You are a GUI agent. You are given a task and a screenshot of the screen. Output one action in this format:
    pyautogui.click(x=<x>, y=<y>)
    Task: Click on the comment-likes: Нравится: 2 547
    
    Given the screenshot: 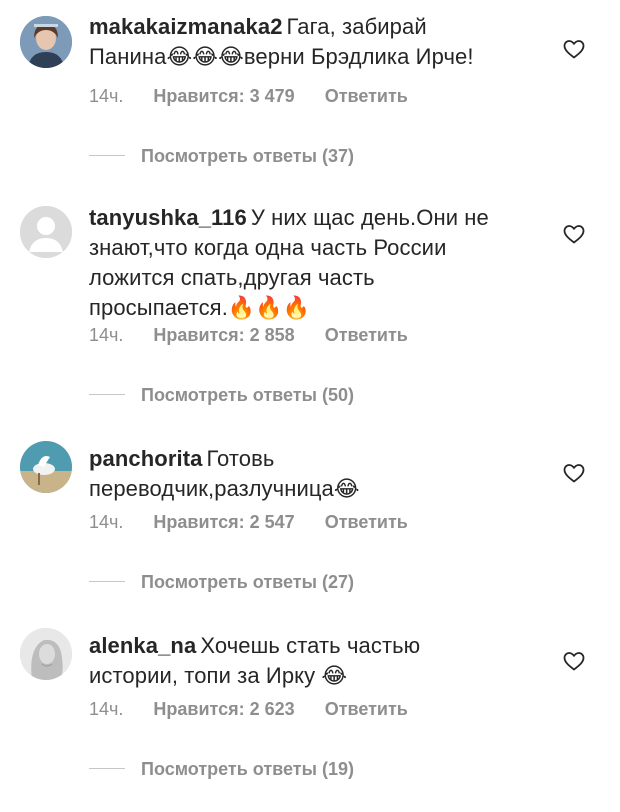 What is the action you would take?
    pyautogui.click(x=223, y=522)
    